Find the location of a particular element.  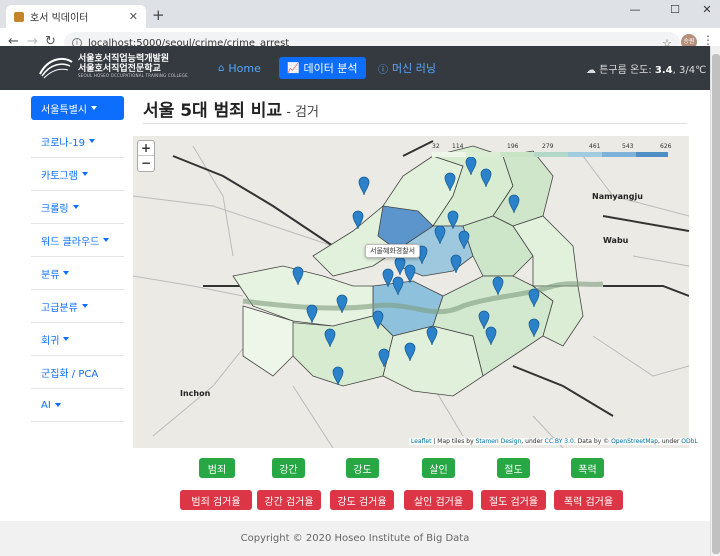

browser-tab: 호서 빅데이터 ✕ is located at coordinates (76, 16).